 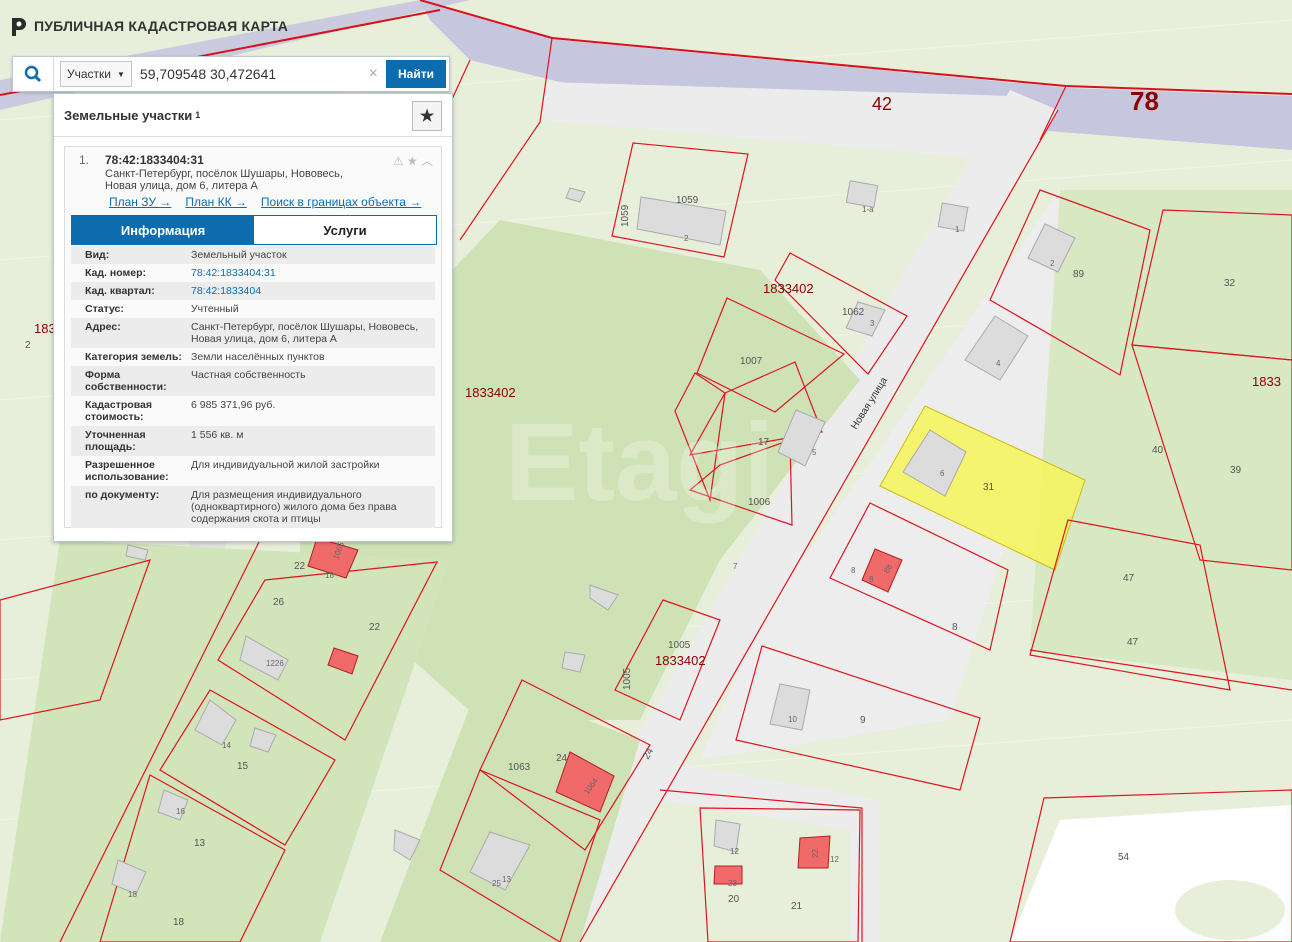 I want to click on info-value: Земельный участок, so click(x=239, y=255).